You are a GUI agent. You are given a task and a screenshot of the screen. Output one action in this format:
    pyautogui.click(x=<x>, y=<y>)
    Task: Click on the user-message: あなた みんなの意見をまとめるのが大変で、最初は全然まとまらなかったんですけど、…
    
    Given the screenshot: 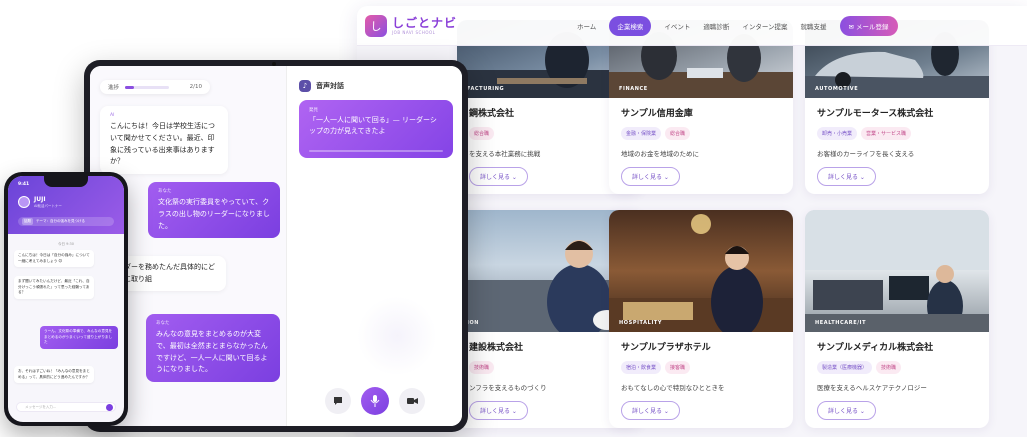 What is the action you would take?
    pyautogui.click(x=213, y=348)
    